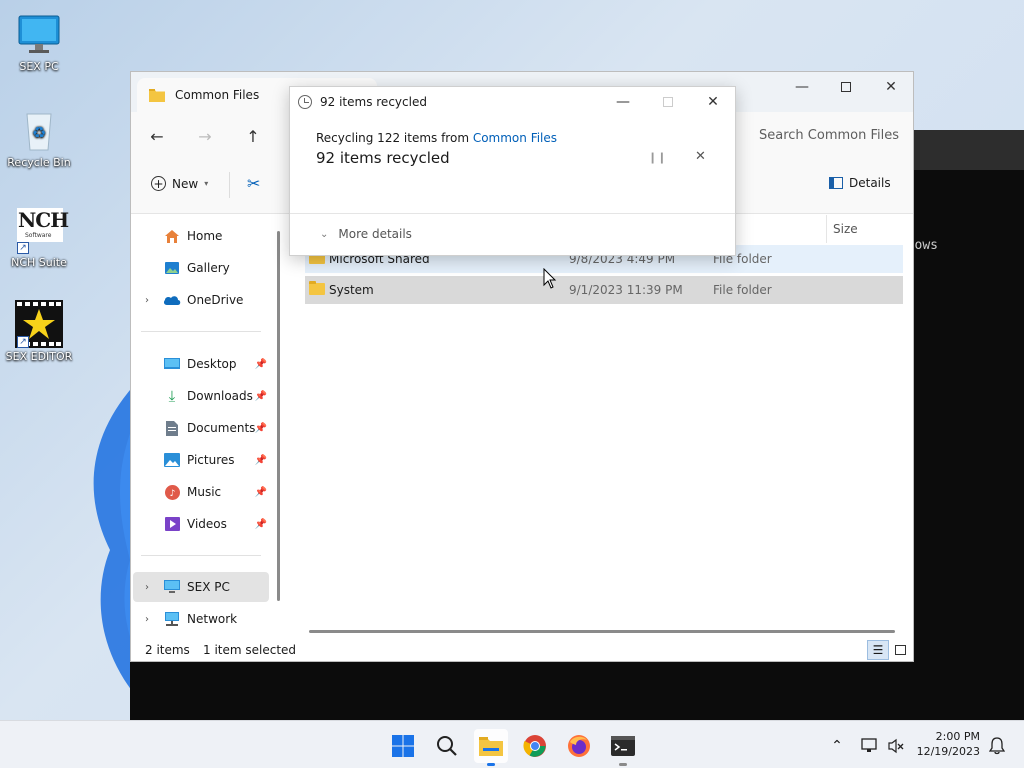  Describe the element at coordinates (373, 102) in the screenshot. I see `dialog-title: 92 items recycled` at that location.